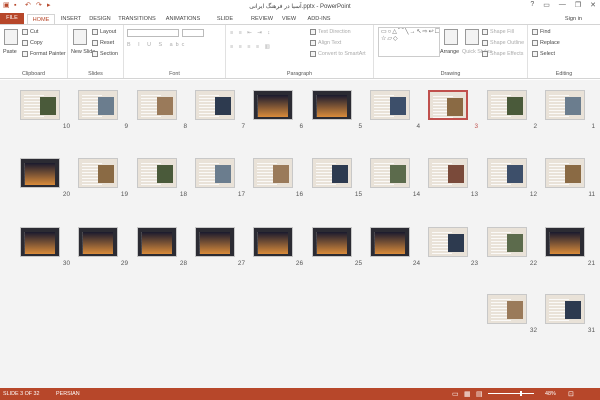 The width and height of the screenshot is (600, 400). Describe the element at coordinates (251, 47) in the screenshot. I see `align-buttons: ≡ ≡ ≡ ≡ ▥` at that location.